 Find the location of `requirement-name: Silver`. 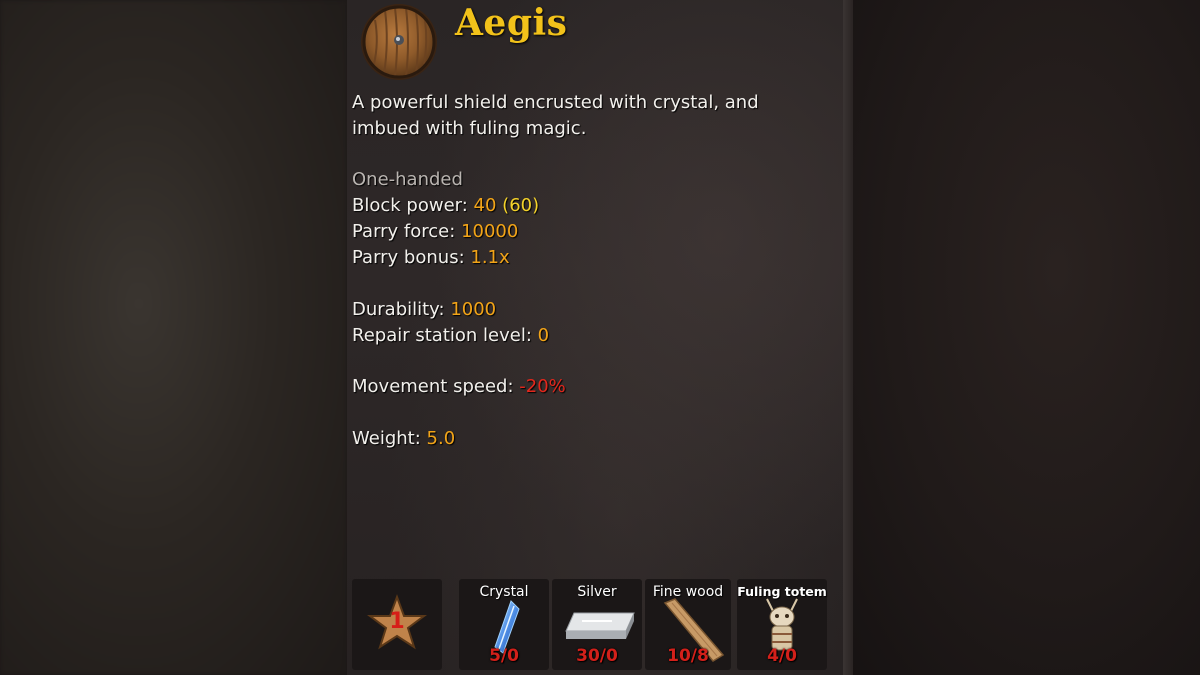

requirement-name: Silver is located at coordinates (597, 592).